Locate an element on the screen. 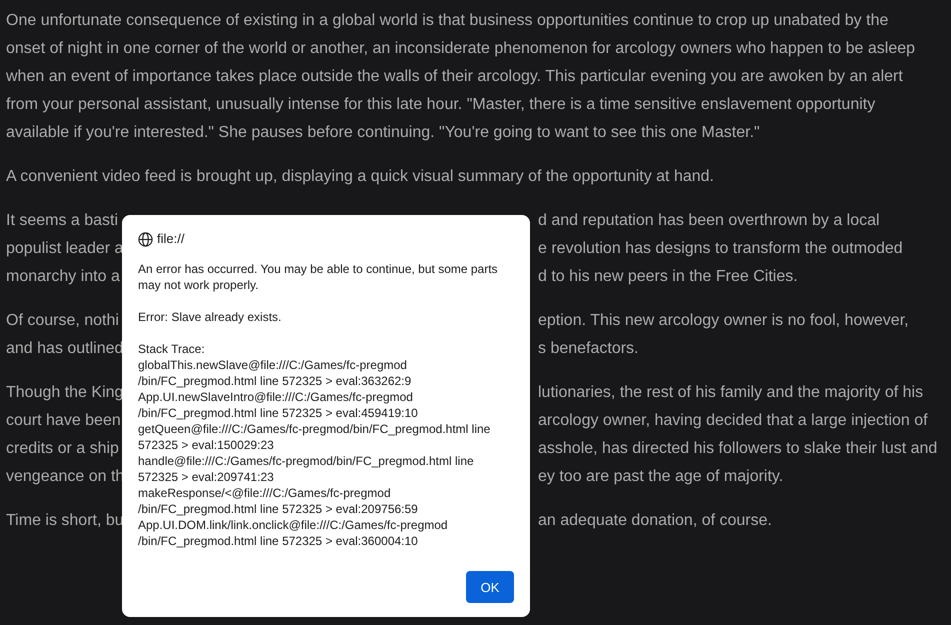  story-text: monarchy into a is located at coordinates (63, 277).